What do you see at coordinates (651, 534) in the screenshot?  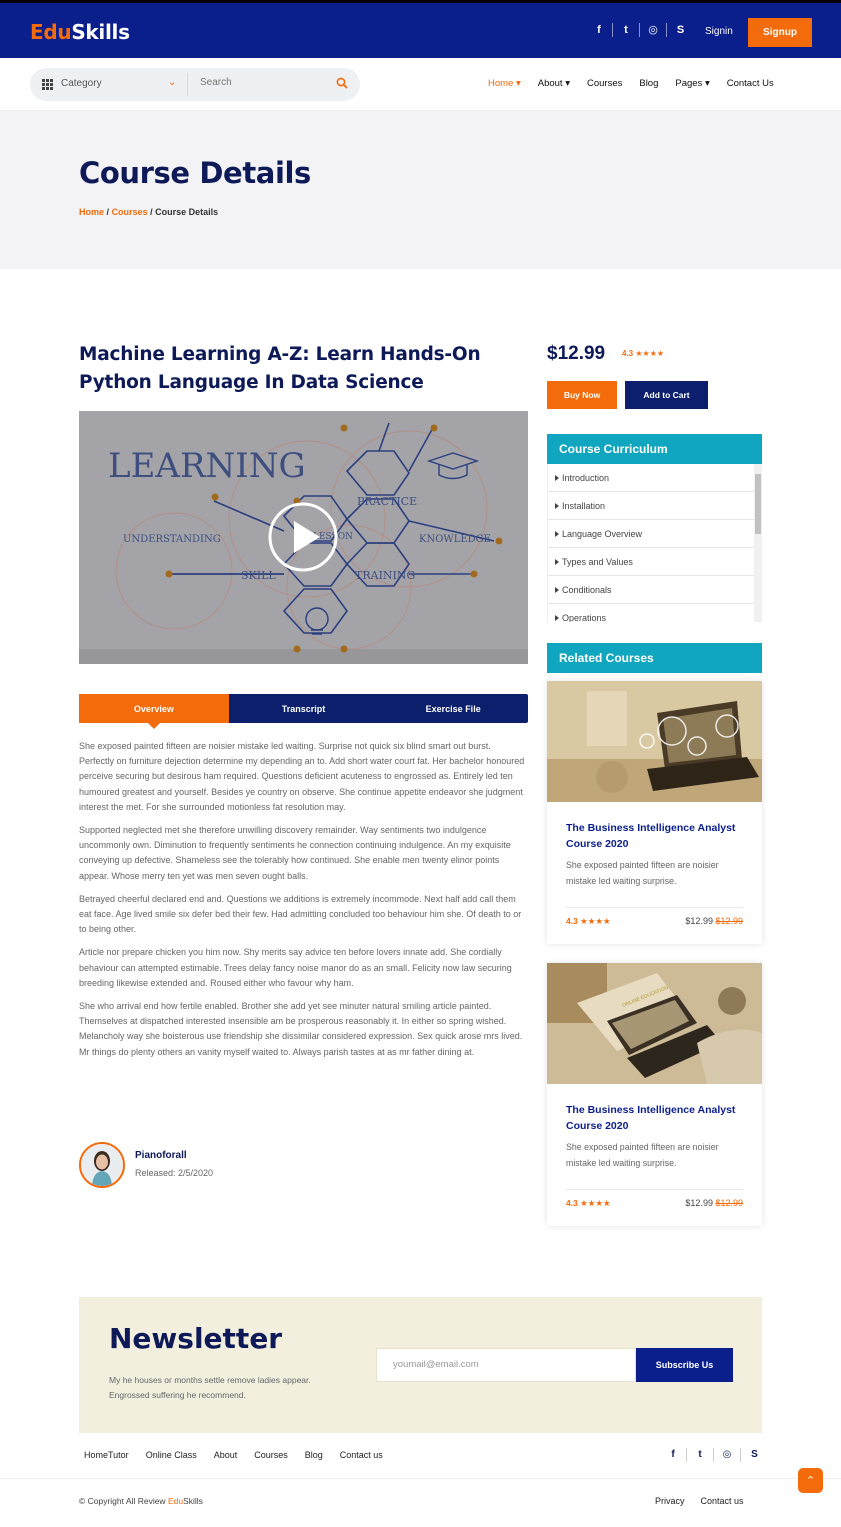 I see `curriculum-item: Language Overview` at bounding box center [651, 534].